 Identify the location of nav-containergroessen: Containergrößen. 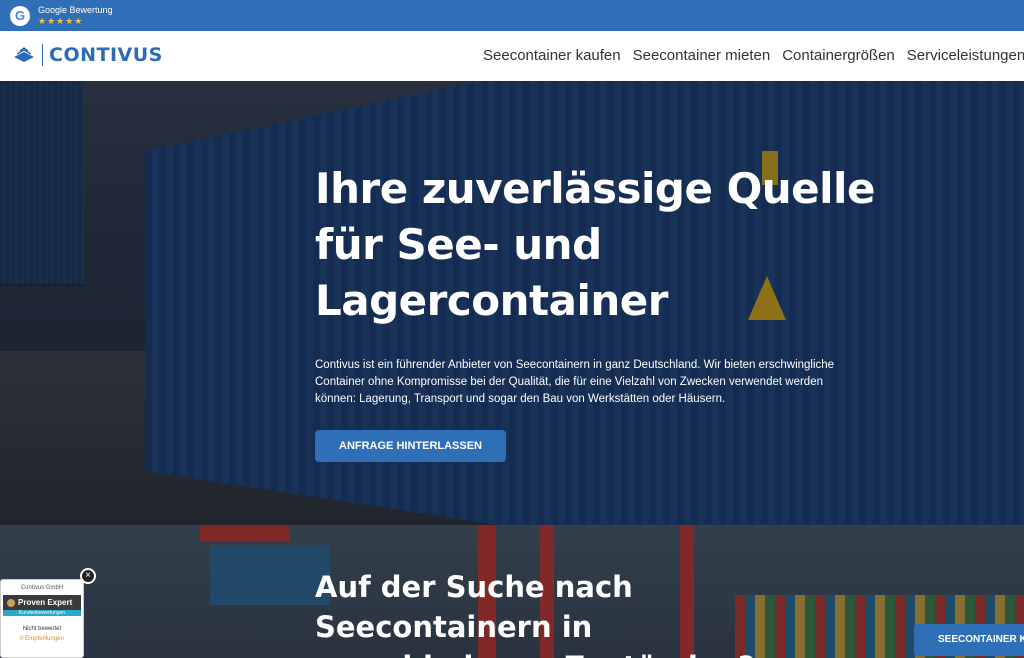
(838, 55).